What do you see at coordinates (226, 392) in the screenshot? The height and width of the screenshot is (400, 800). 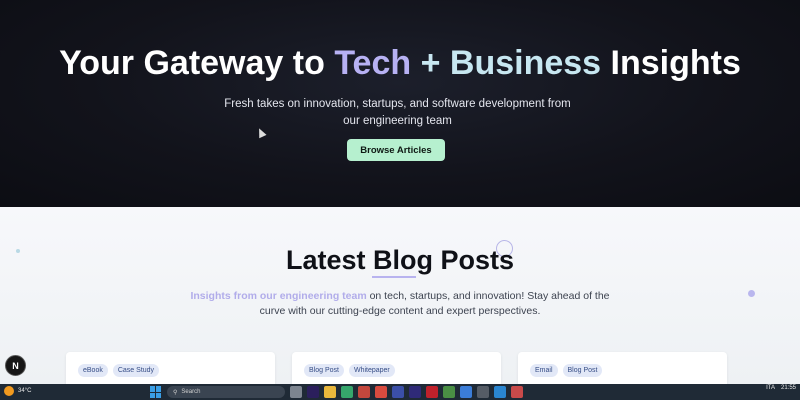 I see `taskbar-search: ⚲ Search` at bounding box center [226, 392].